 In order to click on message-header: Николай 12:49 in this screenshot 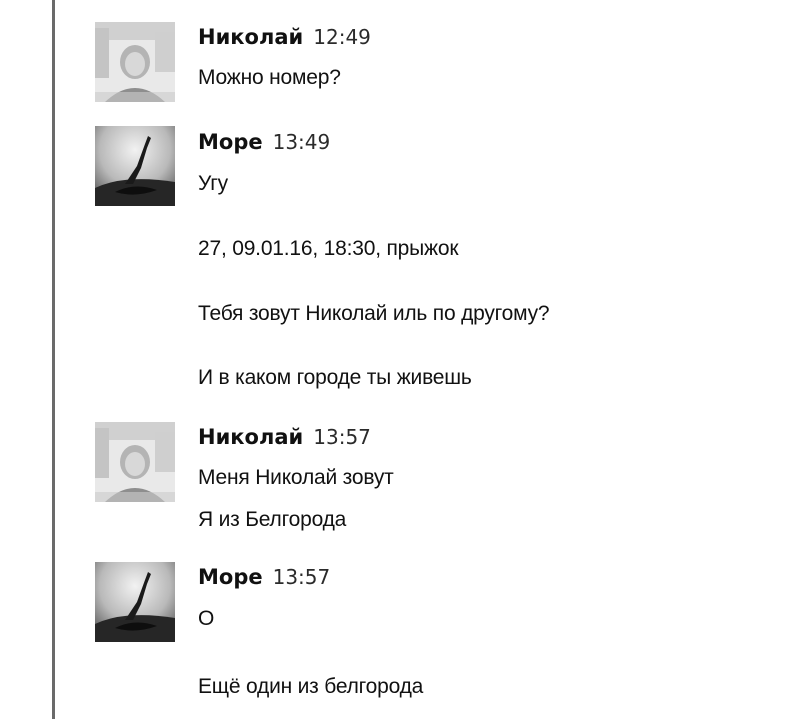, I will do `click(284, 40)`.